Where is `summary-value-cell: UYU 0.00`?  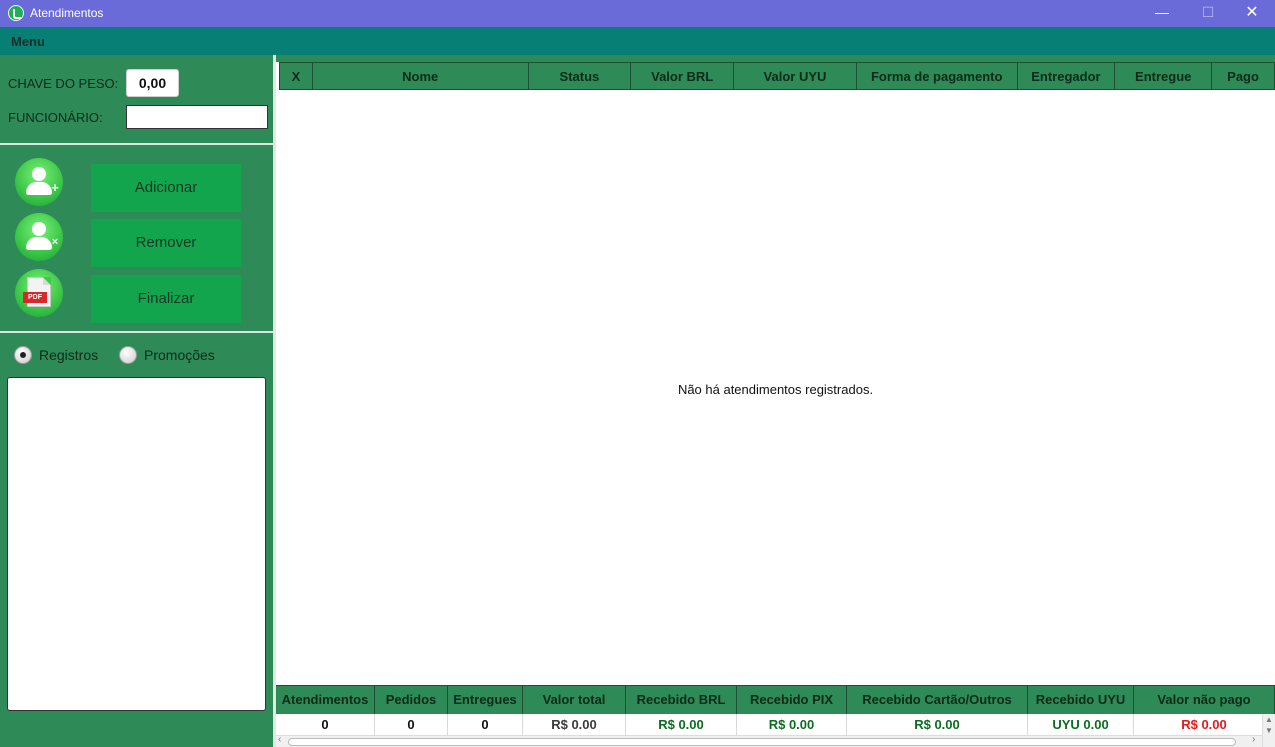
summary-value-cell: UYU 0.00 is located at coordinates (1081, 724).